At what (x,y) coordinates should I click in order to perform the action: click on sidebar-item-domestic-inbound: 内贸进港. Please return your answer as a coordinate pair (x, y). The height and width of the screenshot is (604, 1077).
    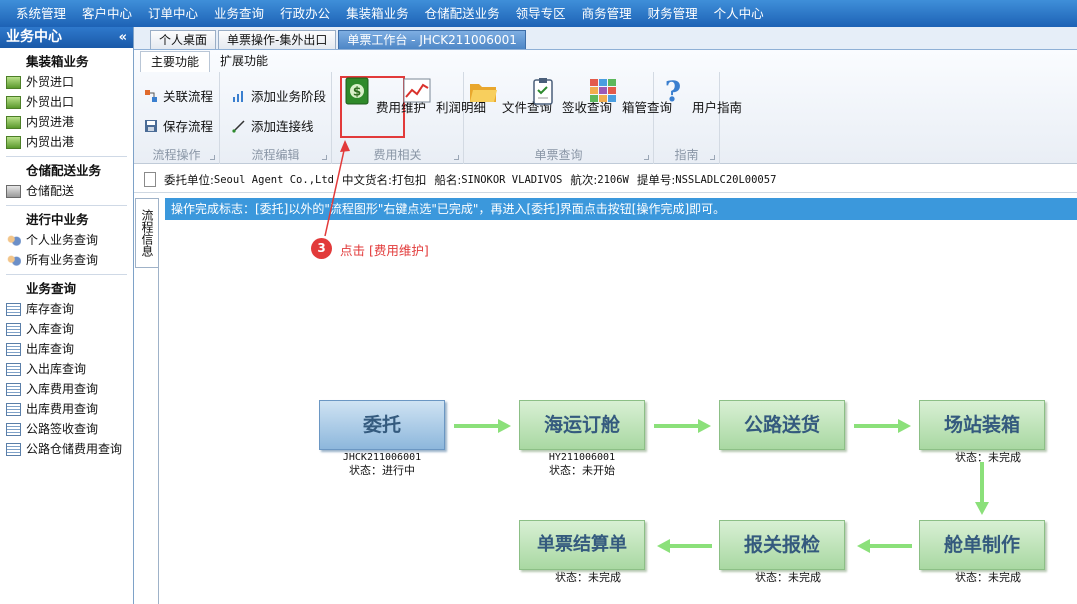
    Looking at the image, I should click on (66, 122).